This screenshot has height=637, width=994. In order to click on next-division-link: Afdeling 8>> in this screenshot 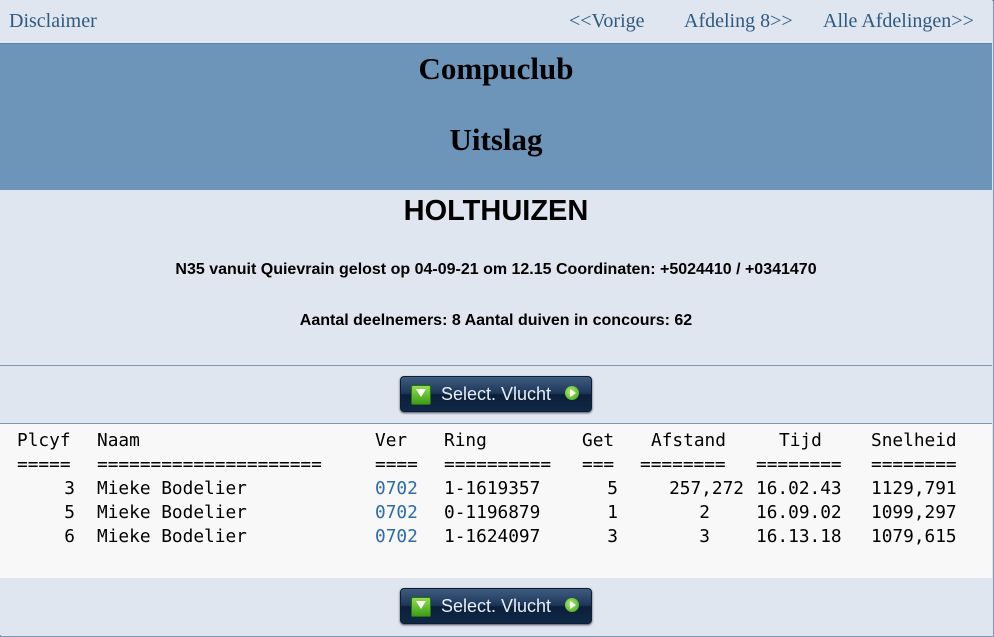, I will do `click(738, 21)`.